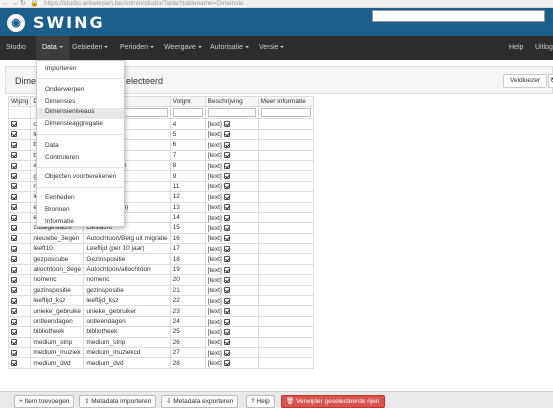 The height and width of the screenshot is (408, 553). What do you see at coordinates (52, 48) in the screenshot?
I see `nav-data: Data` at bounding box center [52, 48].